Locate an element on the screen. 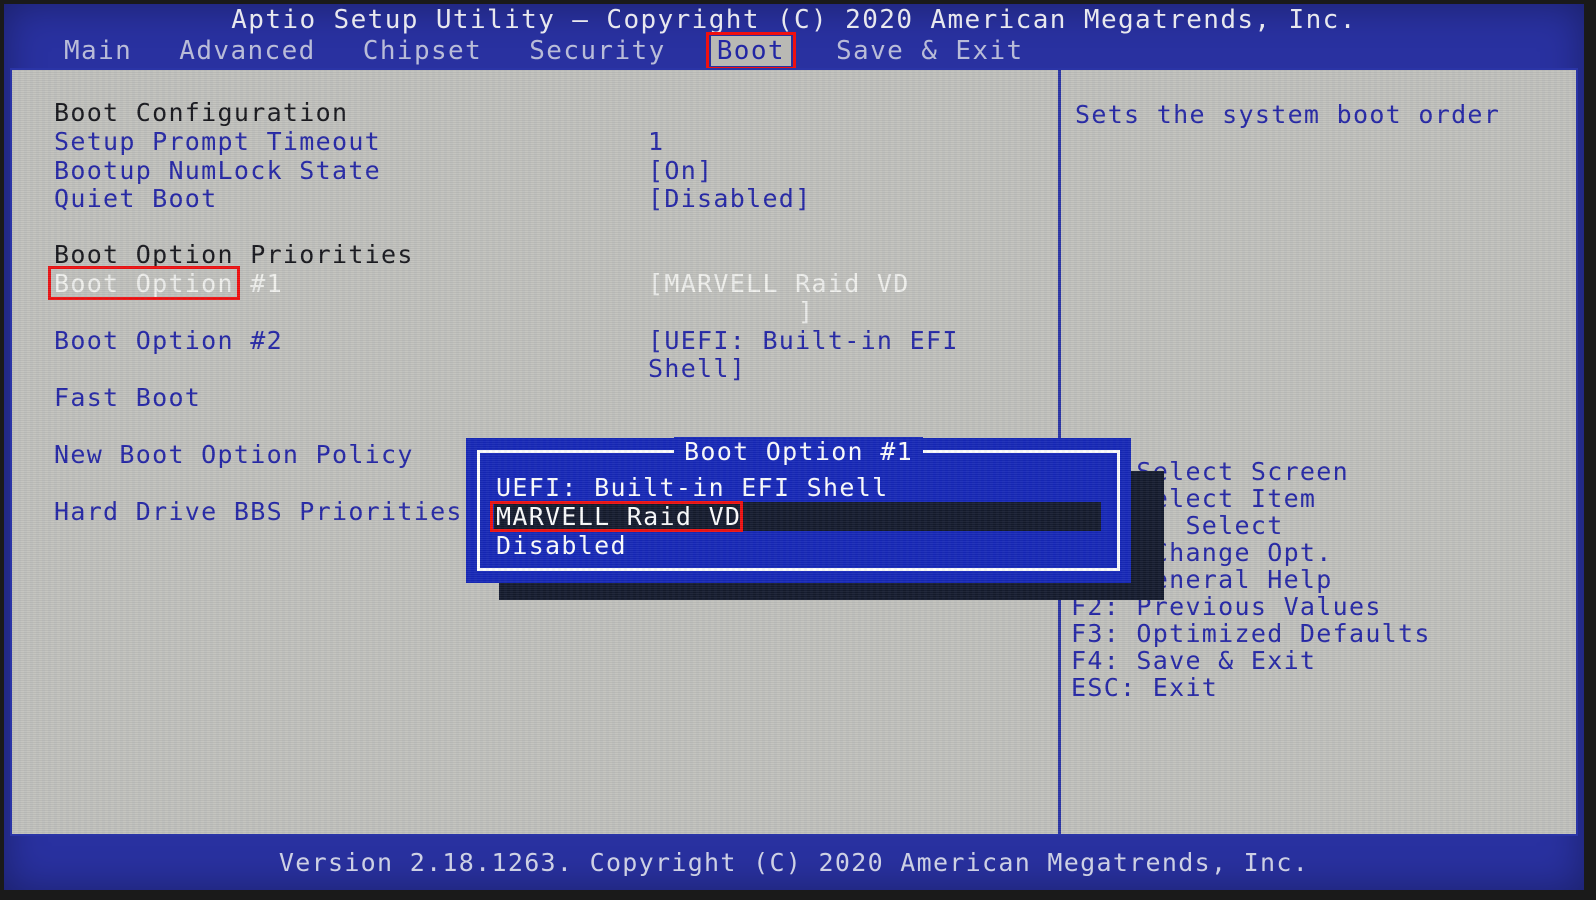  dialog-option-disabled: Disabled is located at coordinates (804, 545).